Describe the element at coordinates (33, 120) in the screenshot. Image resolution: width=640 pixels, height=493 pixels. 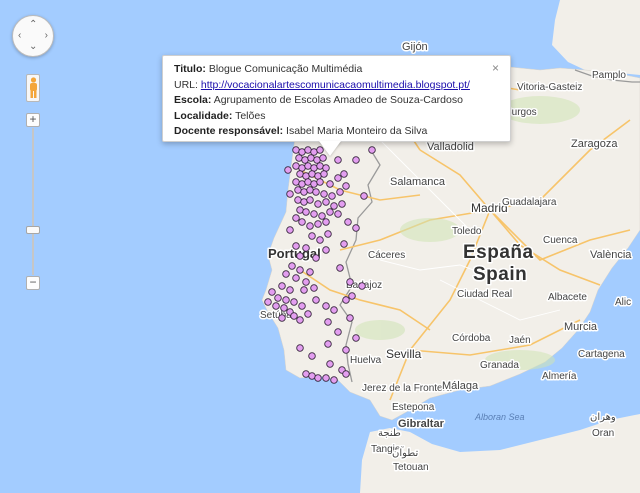
I see `zoom-in-button: +` at that location.